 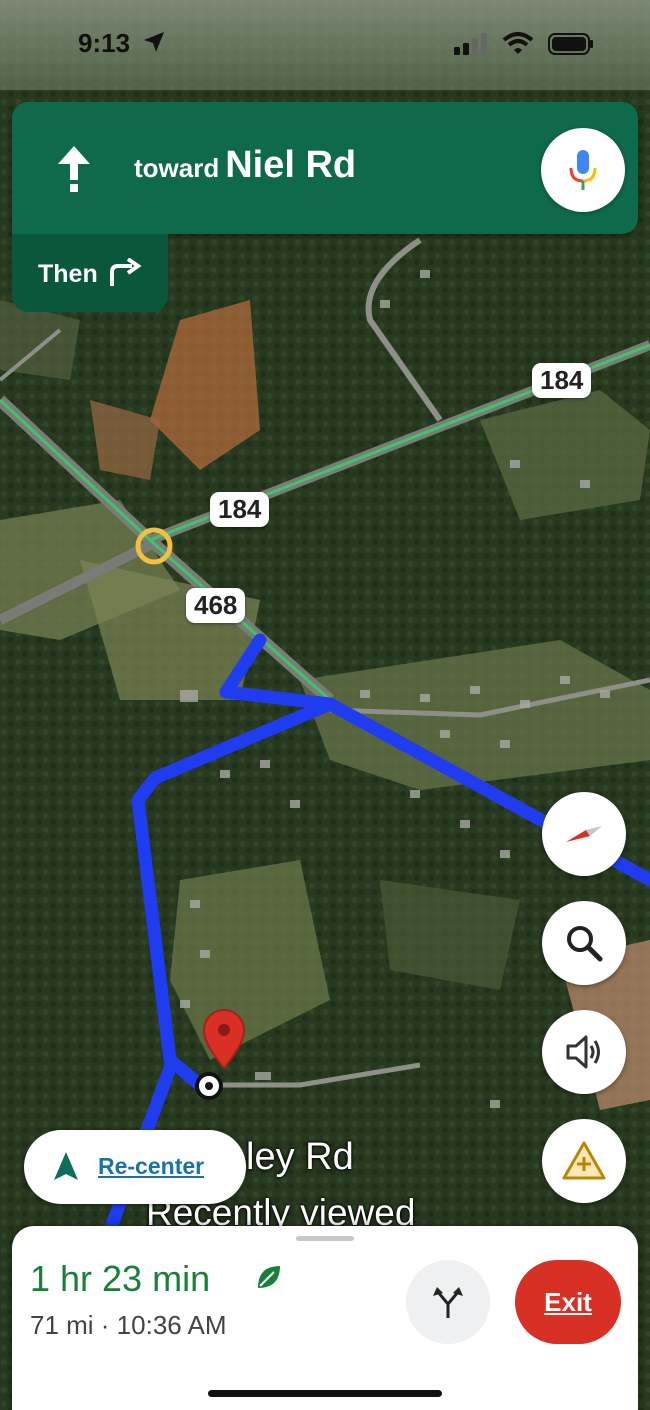 I want to click on navigation-arrow-icon, so click(x=66, y=1166).